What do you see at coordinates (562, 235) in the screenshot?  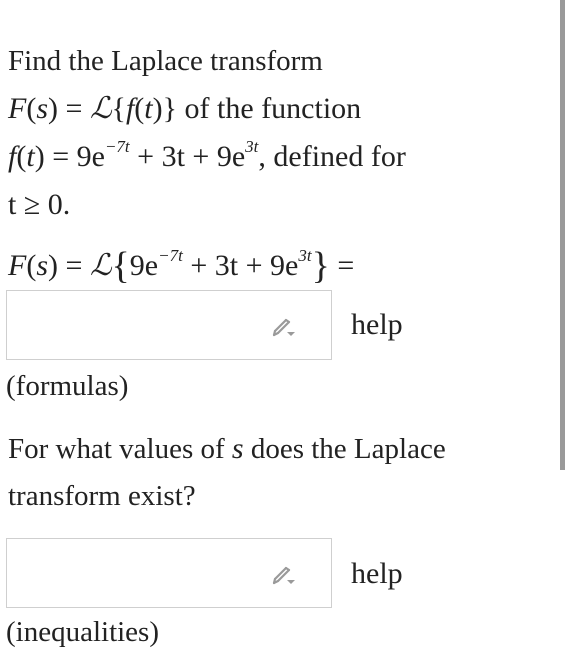 I see `scrollbar` at bounding box center [562, 235].